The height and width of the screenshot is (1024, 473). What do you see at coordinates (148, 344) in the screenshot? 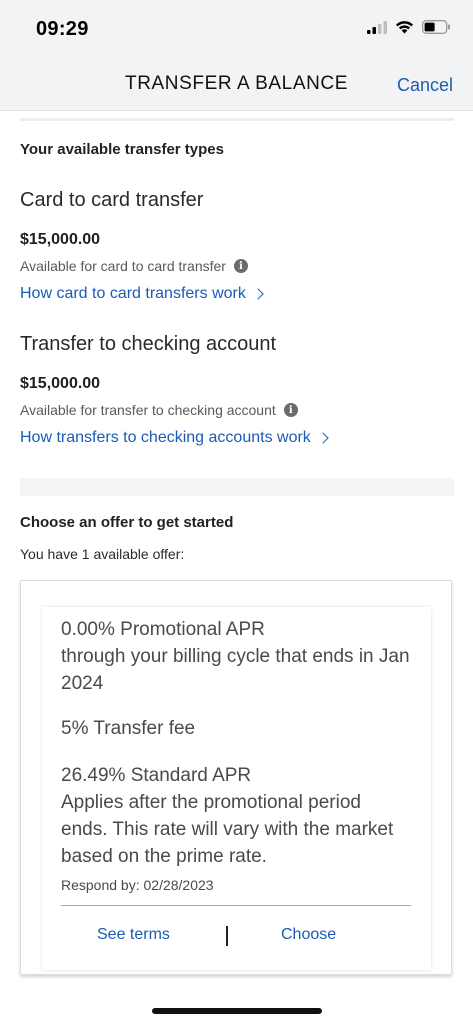
I see `checking-transfer-title: Transfer to checking account` at bounding box center [148, 344].